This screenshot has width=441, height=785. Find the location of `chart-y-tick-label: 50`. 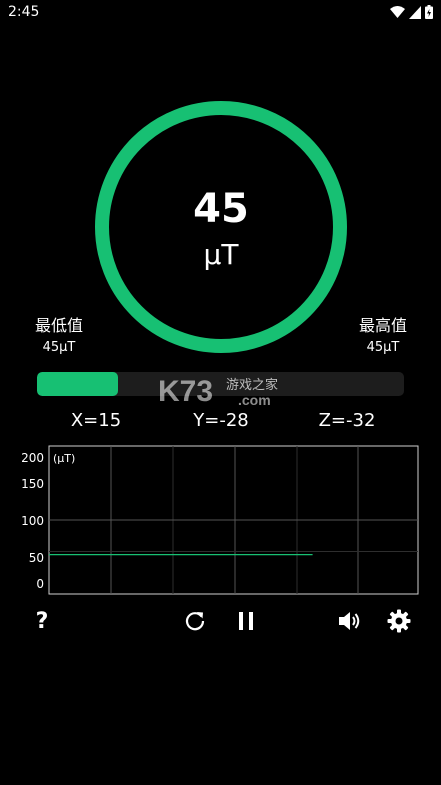

chart-y-tick-label: 50 is located at coordinates (36, 558).